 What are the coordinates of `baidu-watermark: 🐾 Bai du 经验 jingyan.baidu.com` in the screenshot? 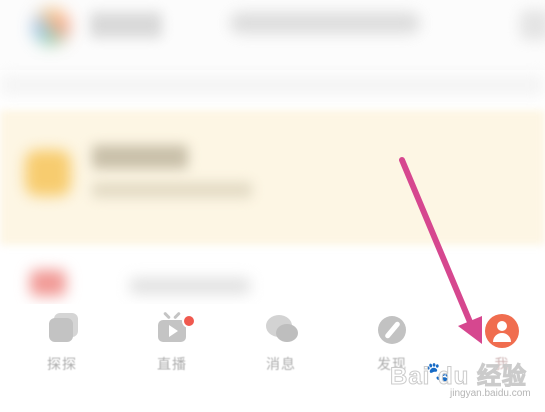 It's located at (467, 382).